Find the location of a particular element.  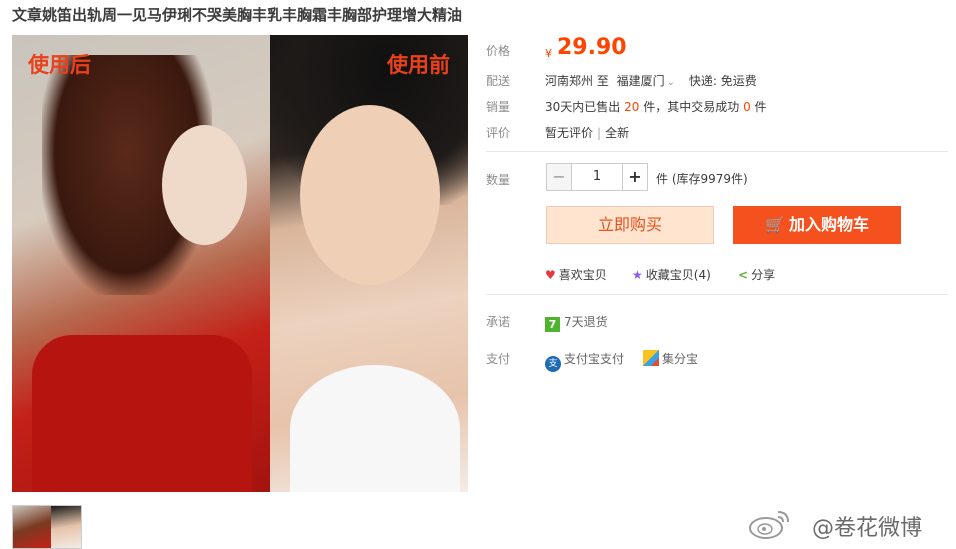

delivery-destination: 福建厦门 is located at coordinates (641, 81).